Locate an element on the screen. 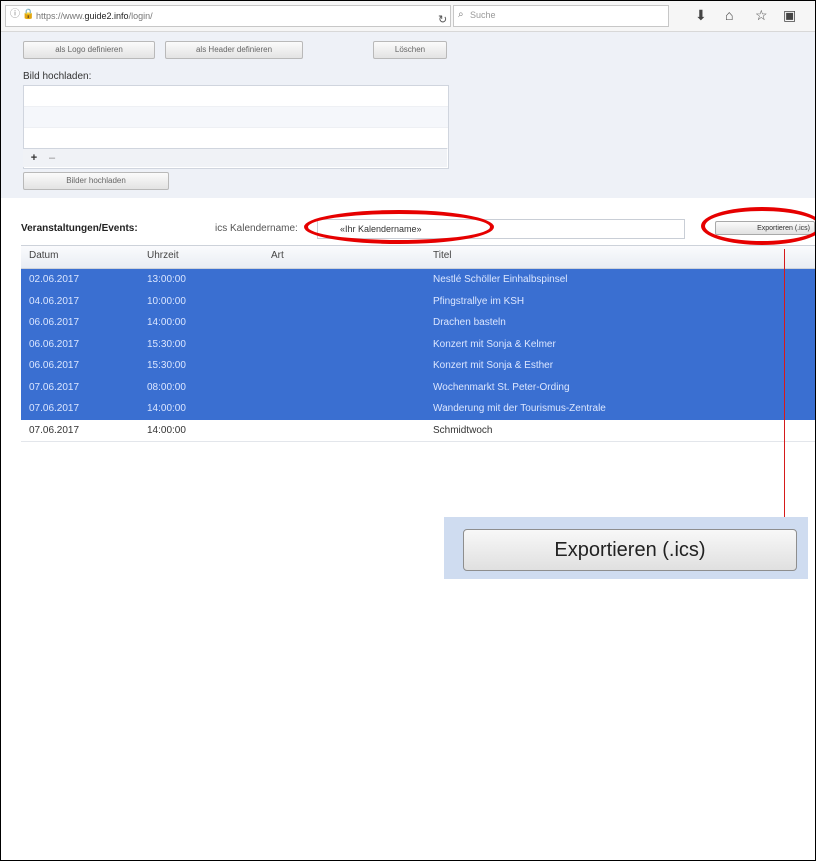 The image size is (816, 861). cell-titel: Drachen basteln is located at coordinates (469, 322).